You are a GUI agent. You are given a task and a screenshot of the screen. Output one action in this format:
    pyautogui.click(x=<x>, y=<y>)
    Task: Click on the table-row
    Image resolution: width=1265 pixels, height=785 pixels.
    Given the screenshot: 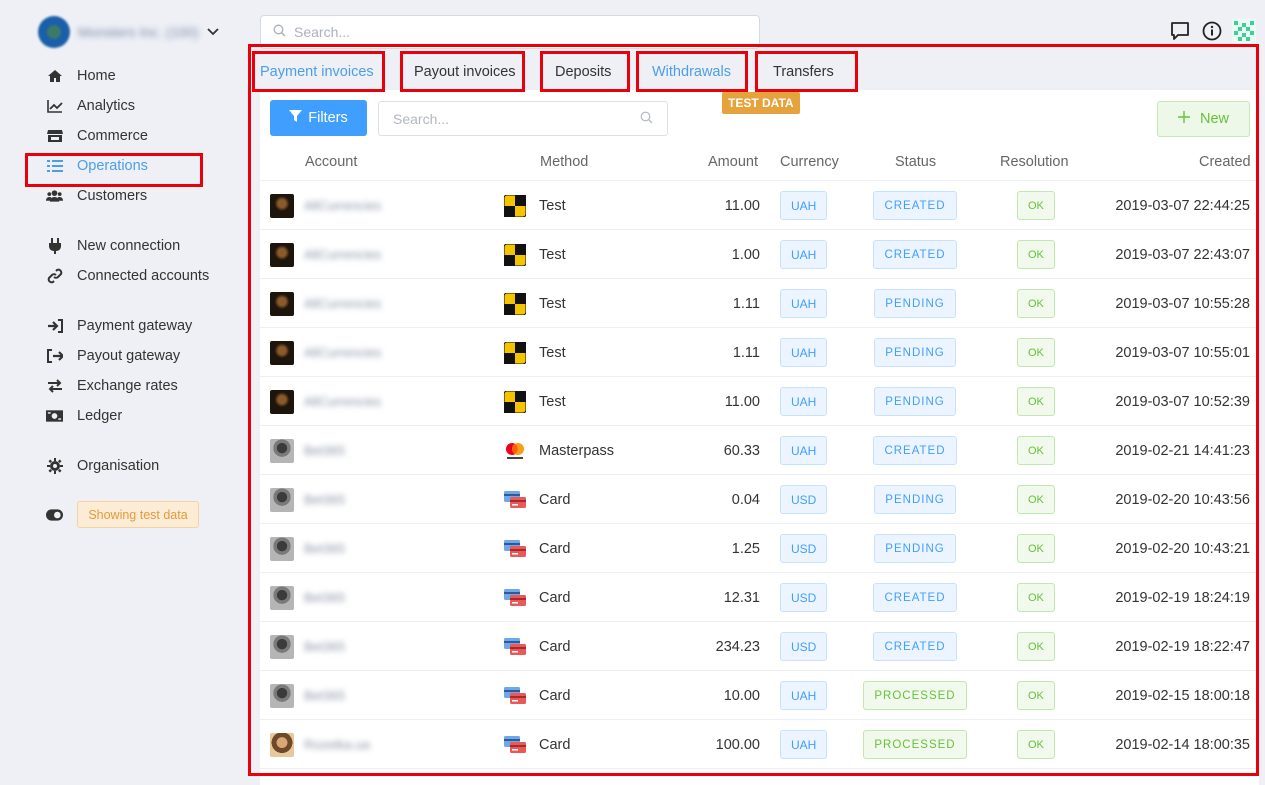 What is the action you would take?
    pyautogui.click(x=759, y=777)
    